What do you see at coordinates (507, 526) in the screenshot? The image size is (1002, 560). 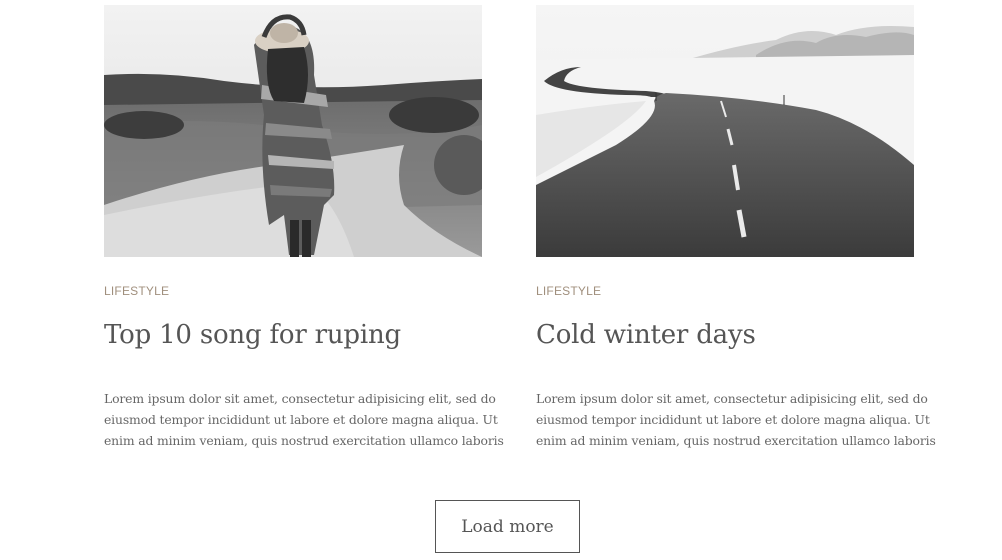 I see `load-more-button: Load more` at bounding box center [507, 526].